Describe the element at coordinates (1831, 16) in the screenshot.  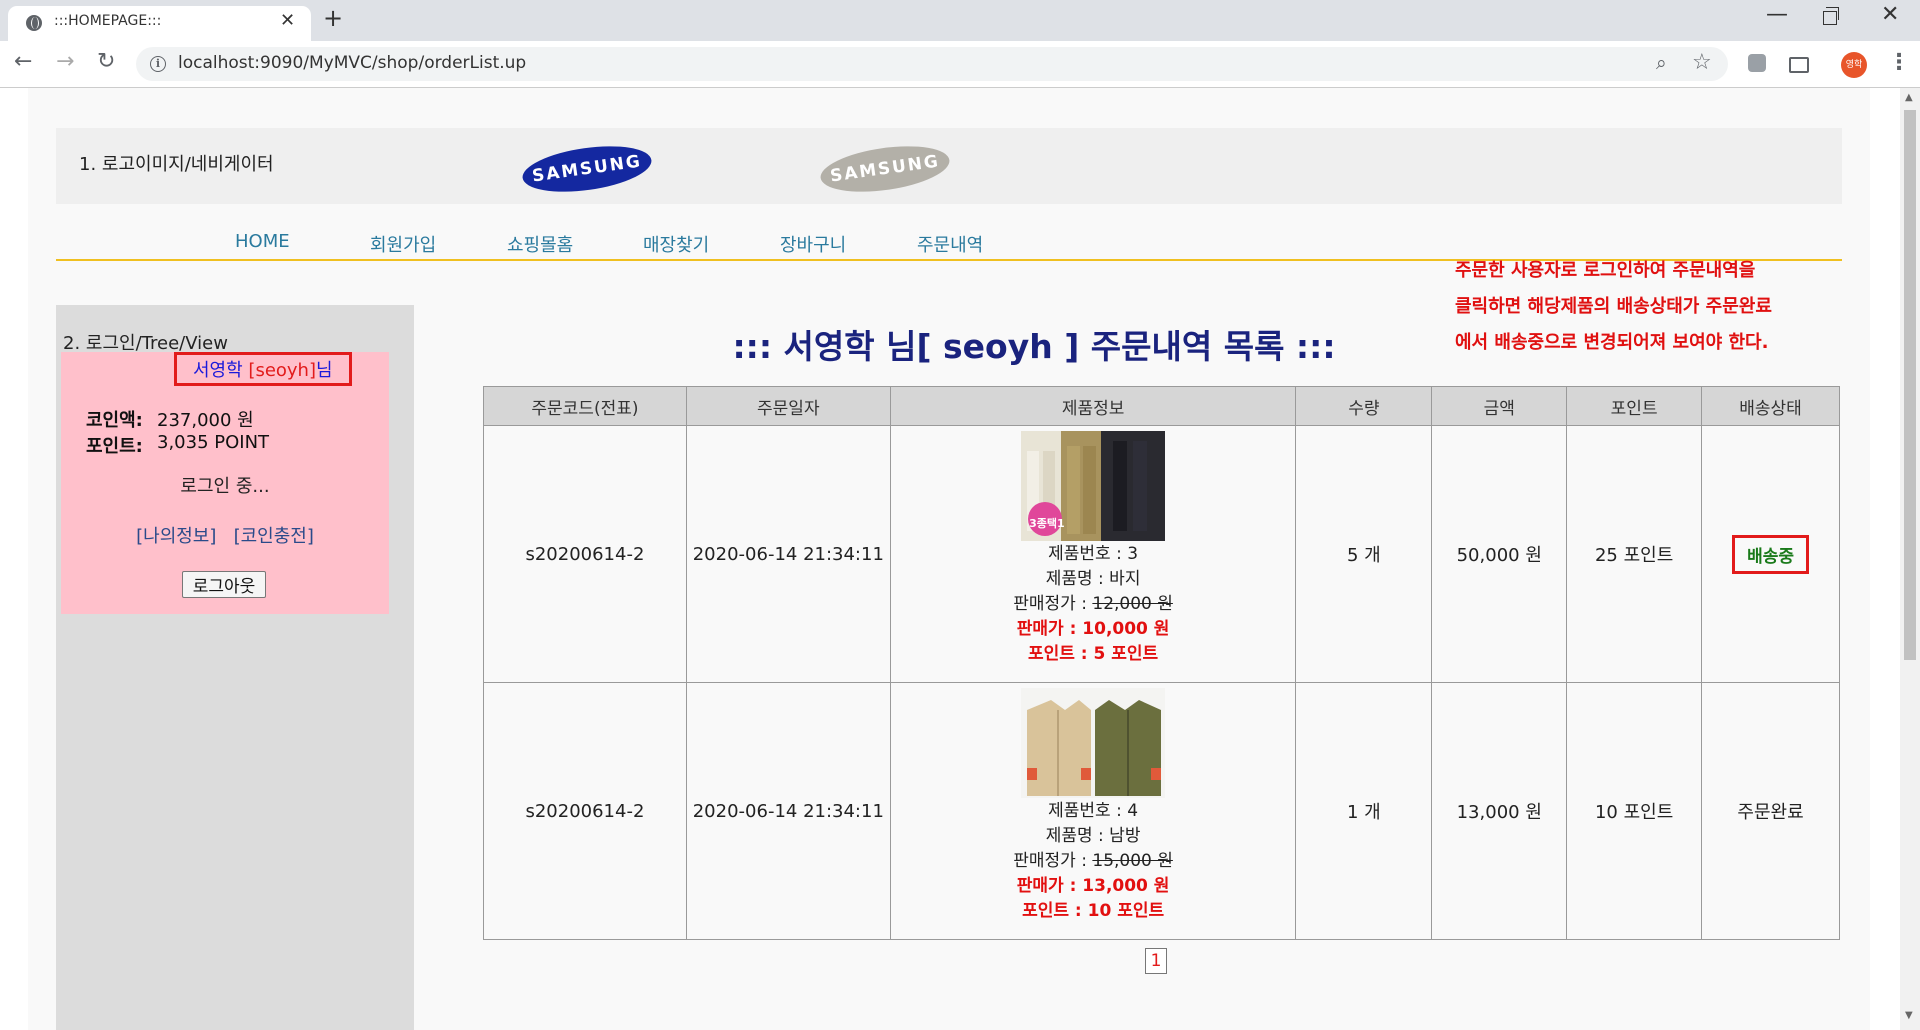
I see `restore-icon` at that location.